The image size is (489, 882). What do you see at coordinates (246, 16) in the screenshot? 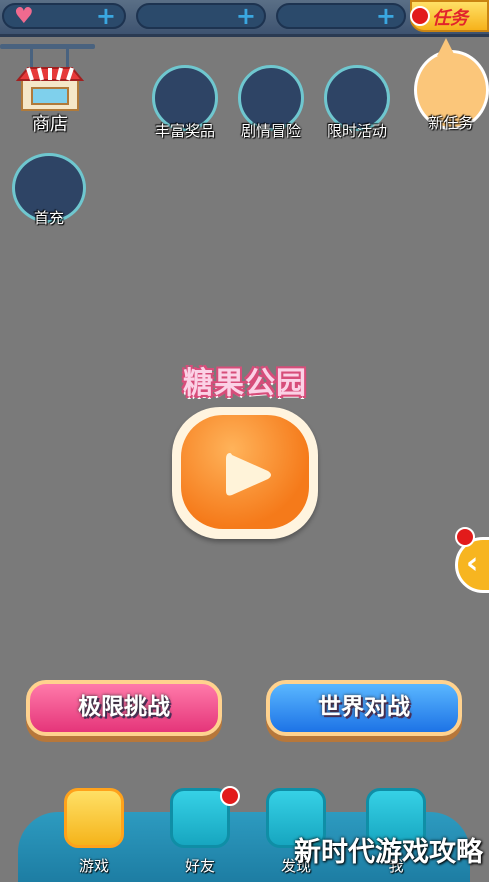
I see `add-coins-plus-icon: +` at bounding box center [246, 16].